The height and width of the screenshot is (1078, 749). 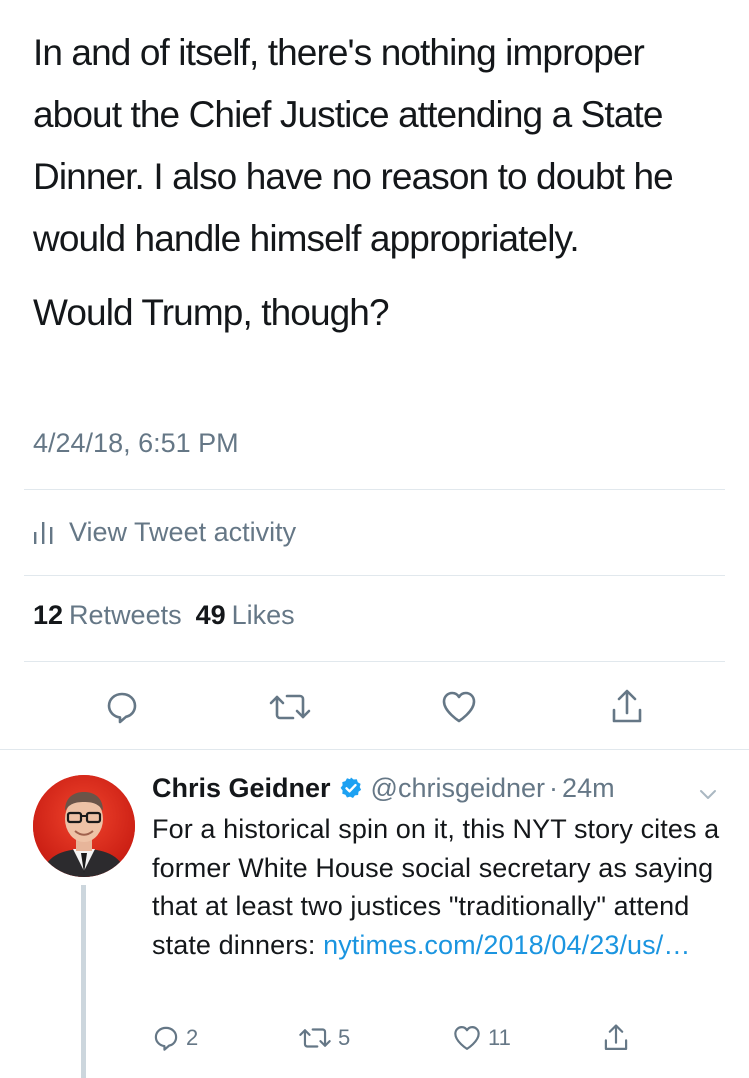 I want to click on retweets-stat: 12 Retweets, so click(x=107, y=615).